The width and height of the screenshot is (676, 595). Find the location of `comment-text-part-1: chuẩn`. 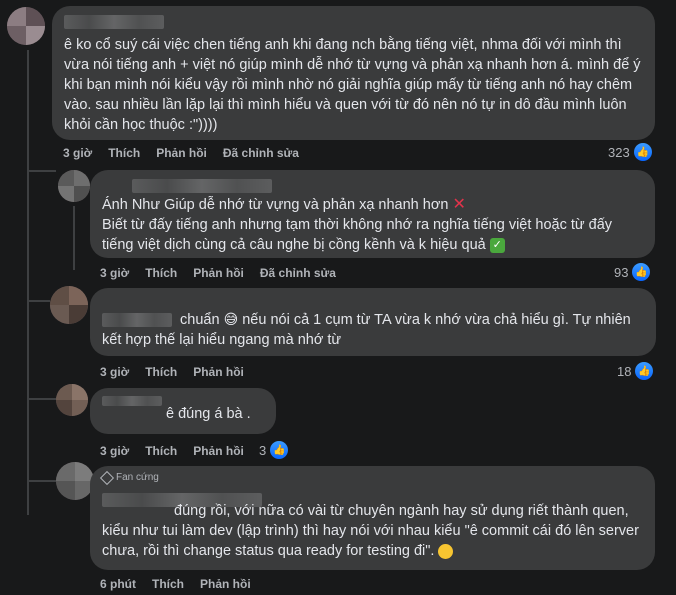

comment-text-part-1: chuẩn is located at coordinates (200, 320).